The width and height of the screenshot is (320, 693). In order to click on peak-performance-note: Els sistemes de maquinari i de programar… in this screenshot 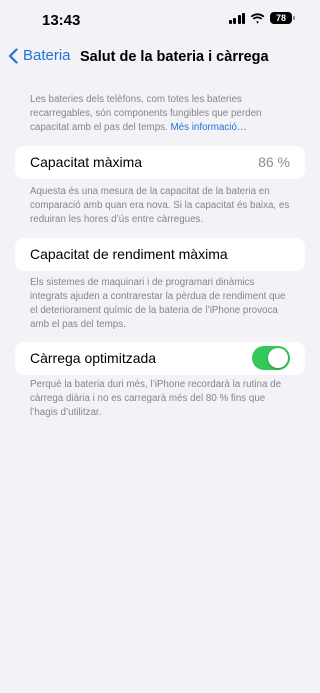, I will do `click(158, 303)`.